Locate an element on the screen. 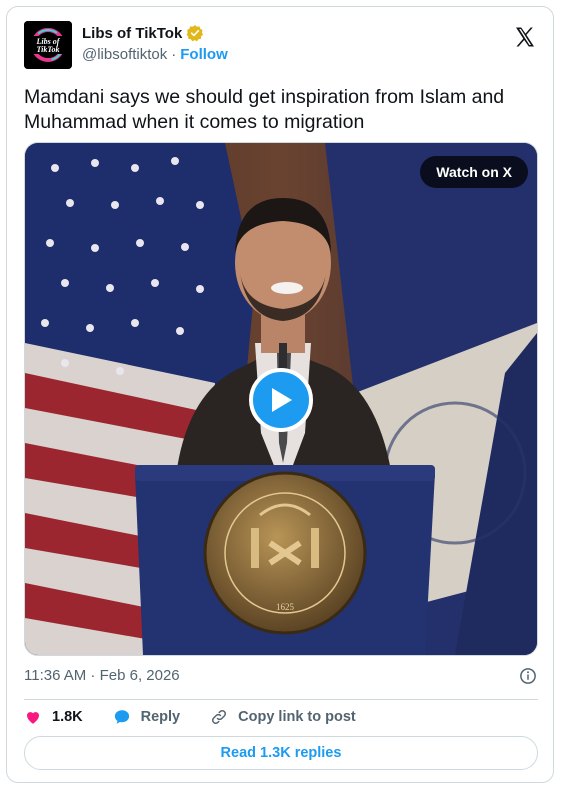  avatar-logo: Libs of TikTok is located at coordinates (48, 45).